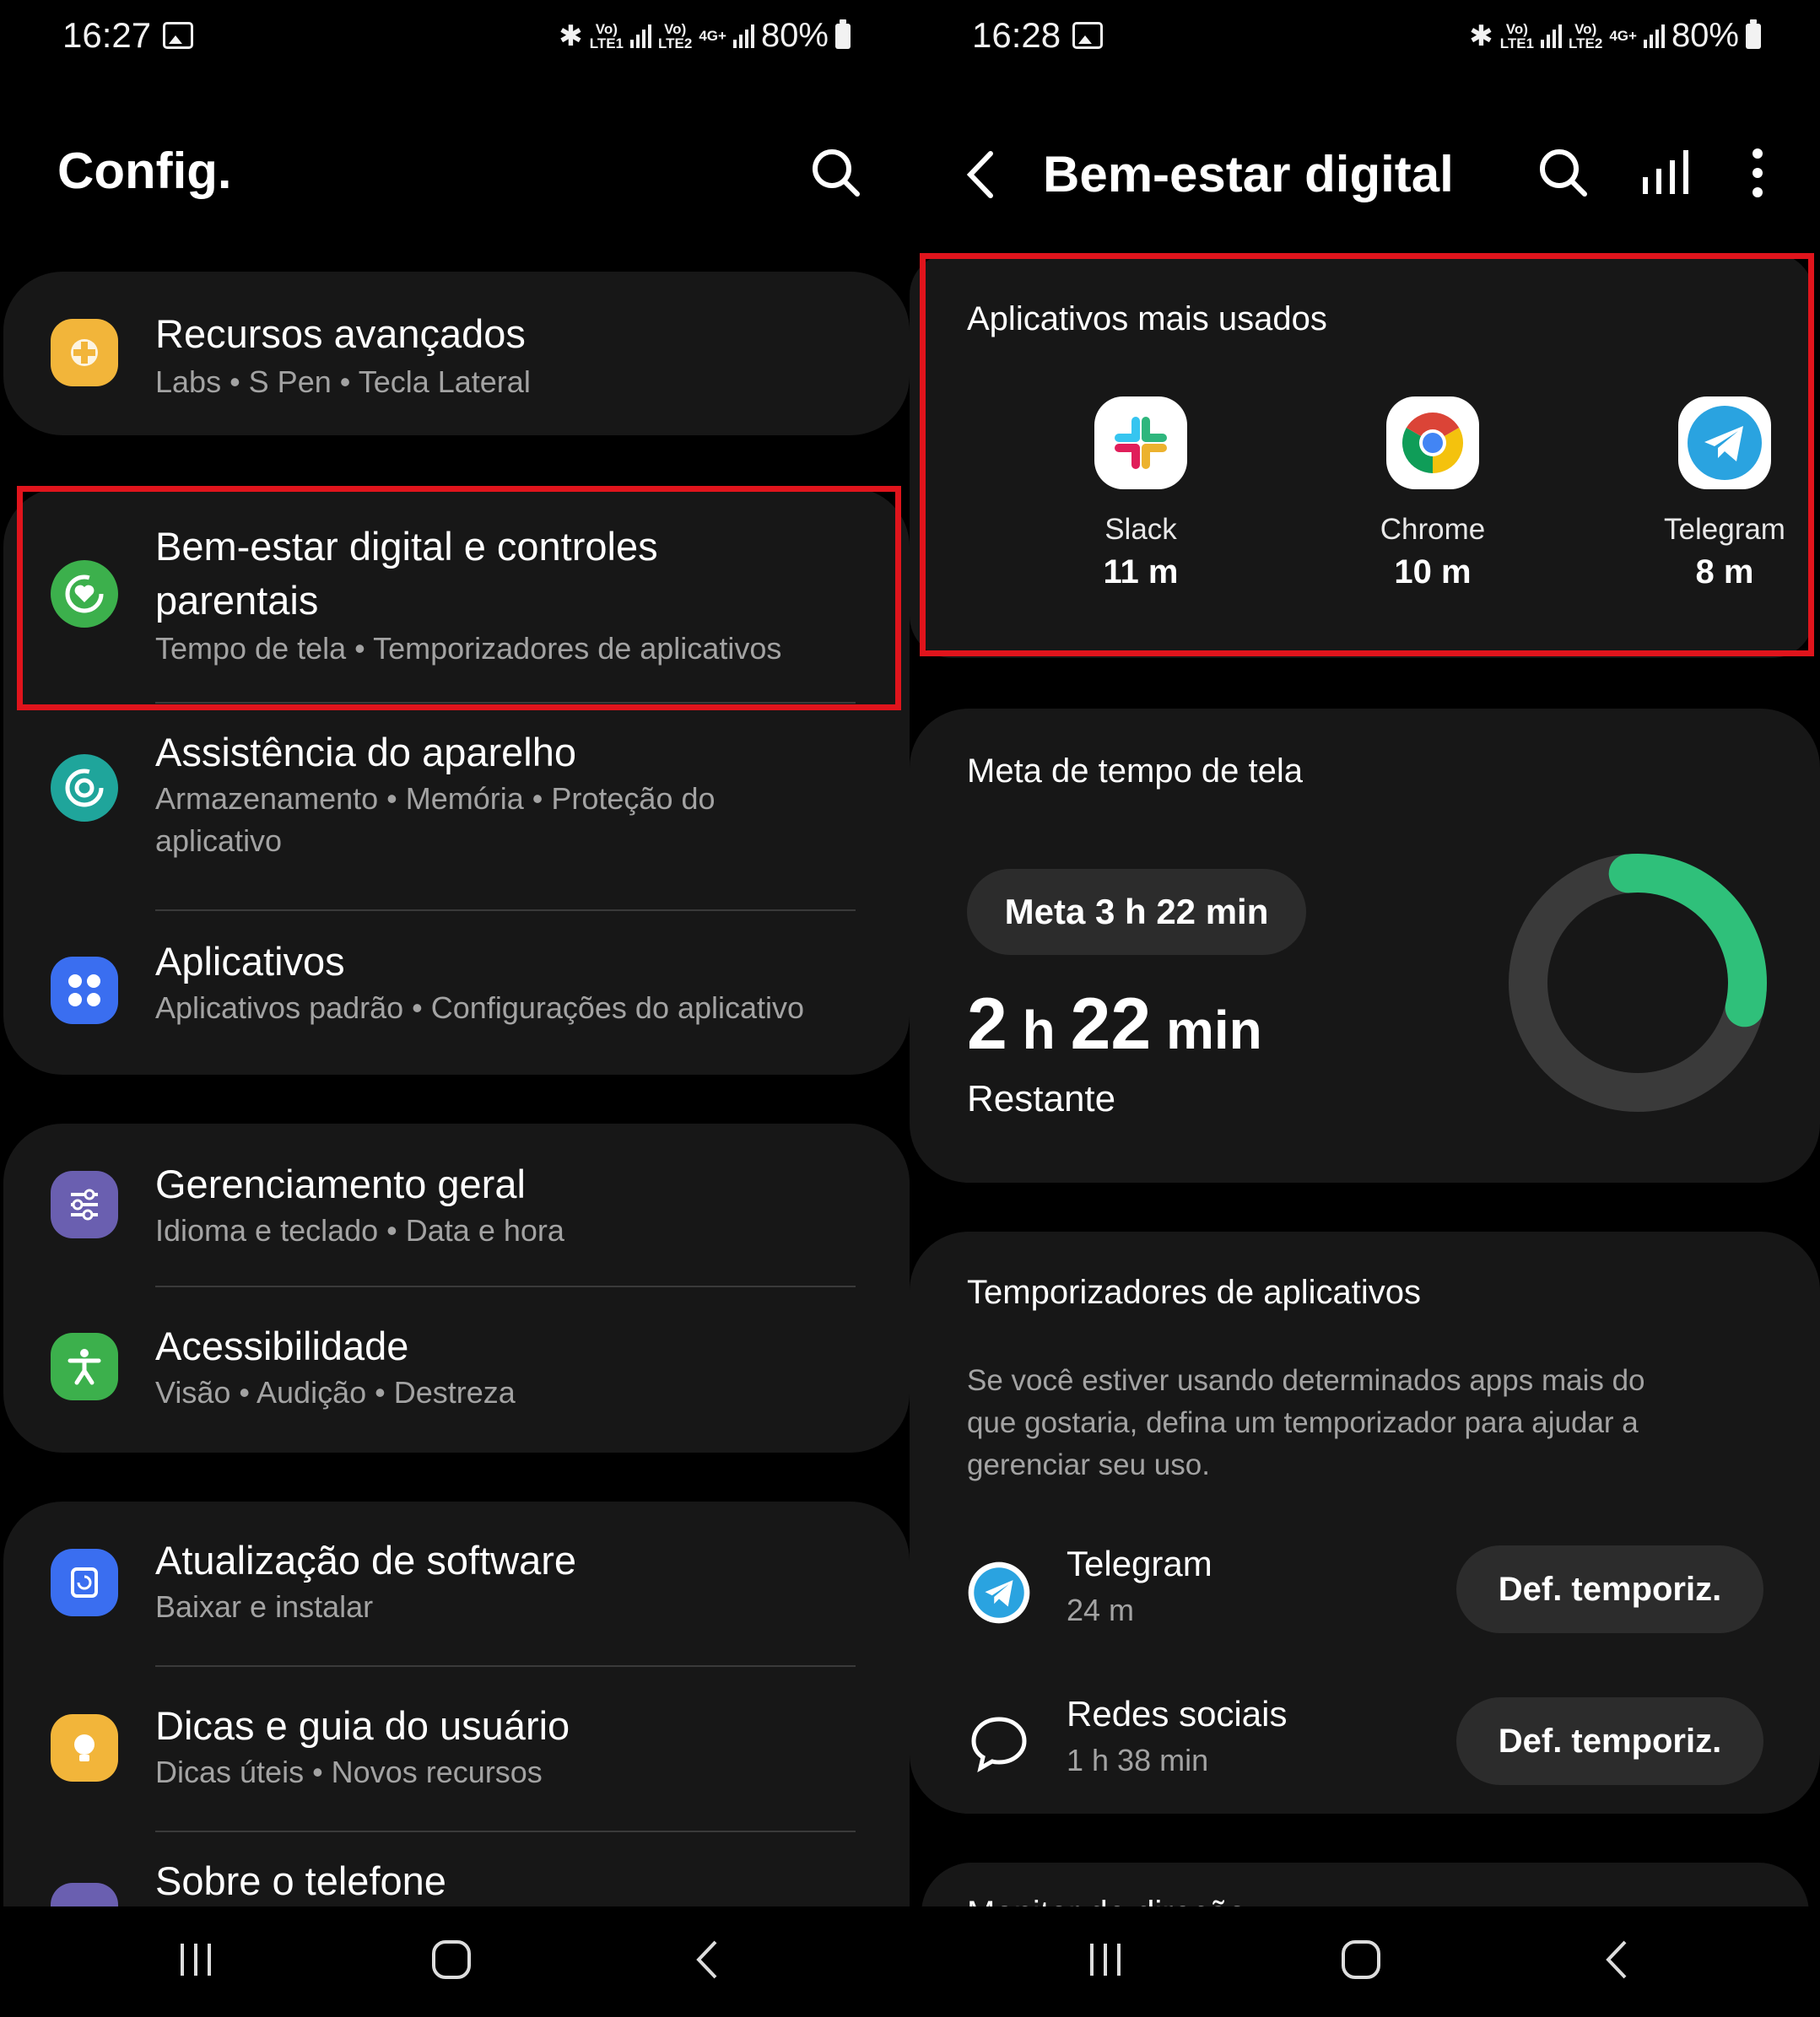 The image size is (1820, 2017). What do you see at coordinates (343, 381) in the screenshot?
I see `item-subtitle: Labs • S Pen • Tecla Lateral` at bounding box center [343, 381].